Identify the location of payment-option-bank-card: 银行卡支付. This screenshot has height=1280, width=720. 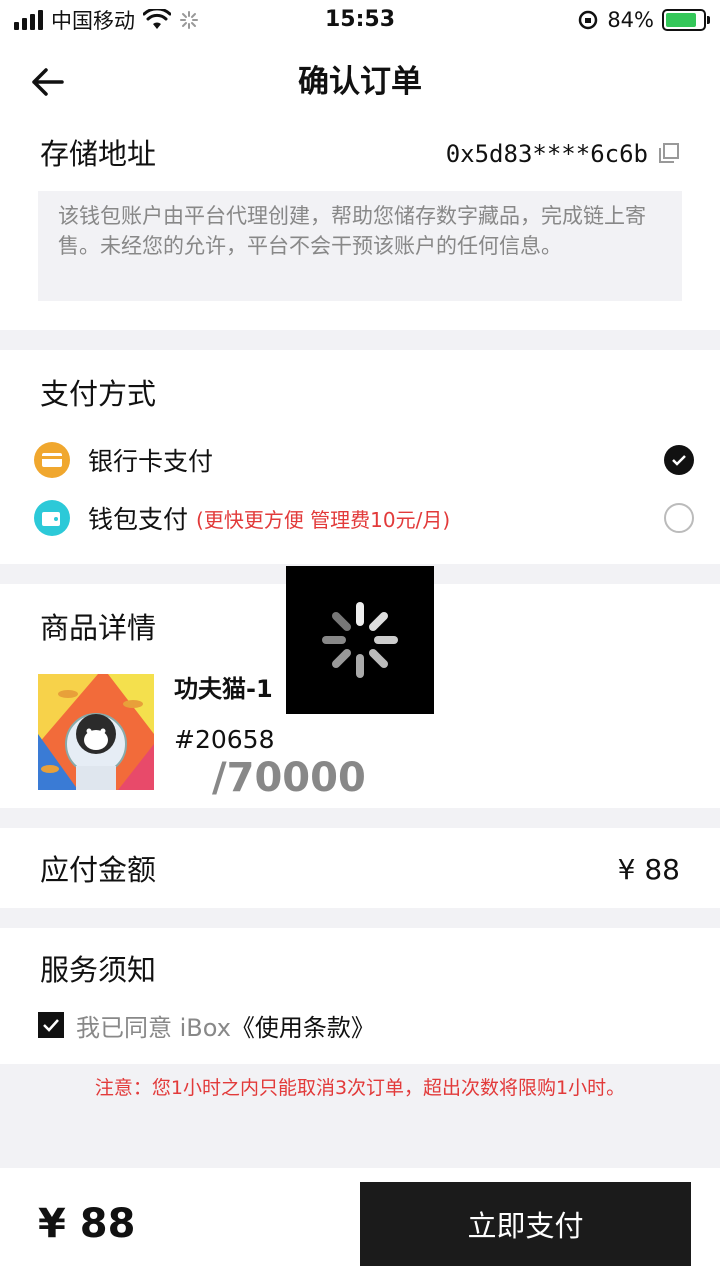
(364, 460).